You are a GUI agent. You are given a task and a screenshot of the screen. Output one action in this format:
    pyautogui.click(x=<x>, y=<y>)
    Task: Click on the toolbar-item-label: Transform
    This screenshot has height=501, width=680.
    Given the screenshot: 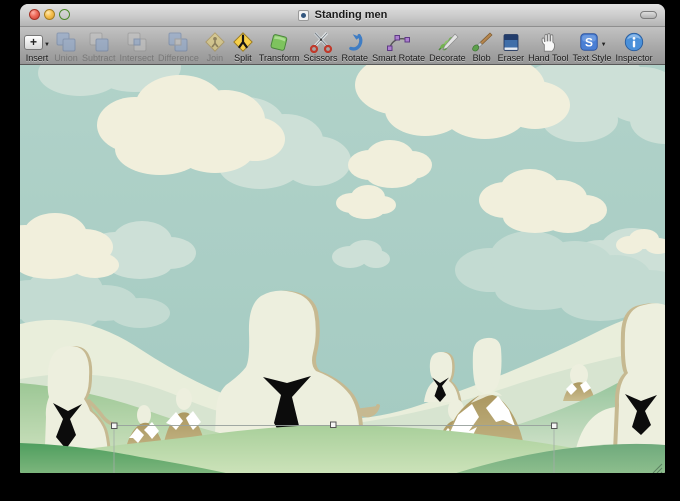 What is the action you would take?
    pyautogui.click(x=279, y=58)
    